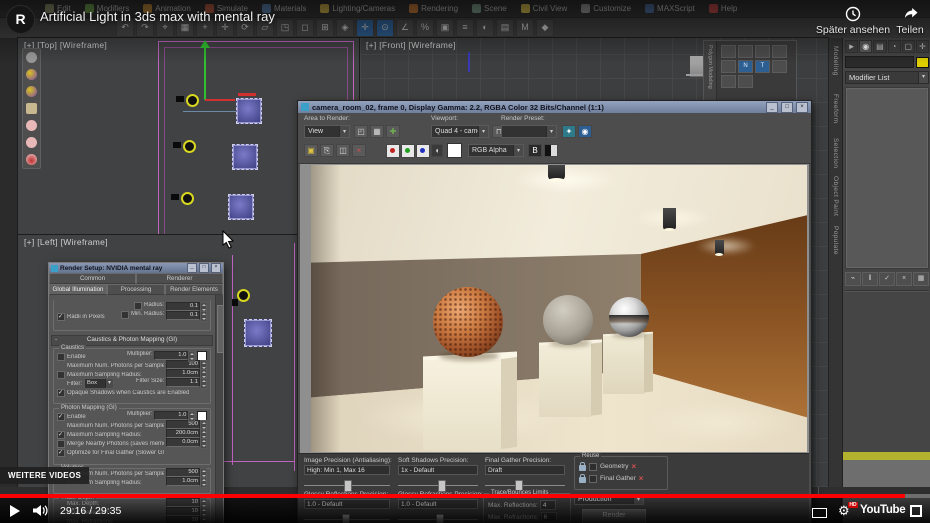 The height and width of the screenshot is (523, 930). Describe the element at coordinates (544, 8) in the screenshot. I see `menu-item: Civil View` at that location.